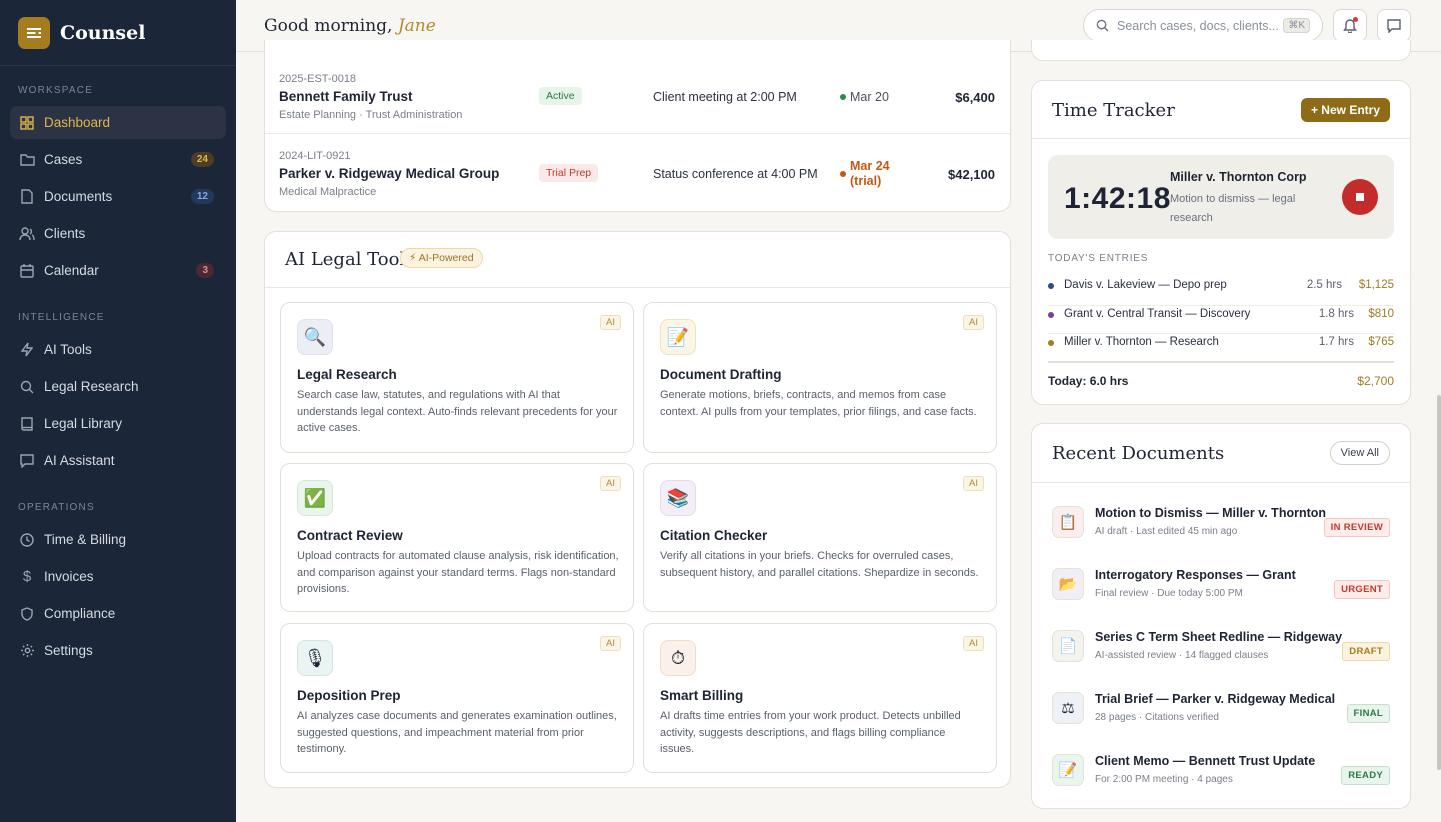 The image size is (1441, 822). Describe the element at coordinates (1051, 343) in the screenshot. I see `entry-color-dot` at that location.